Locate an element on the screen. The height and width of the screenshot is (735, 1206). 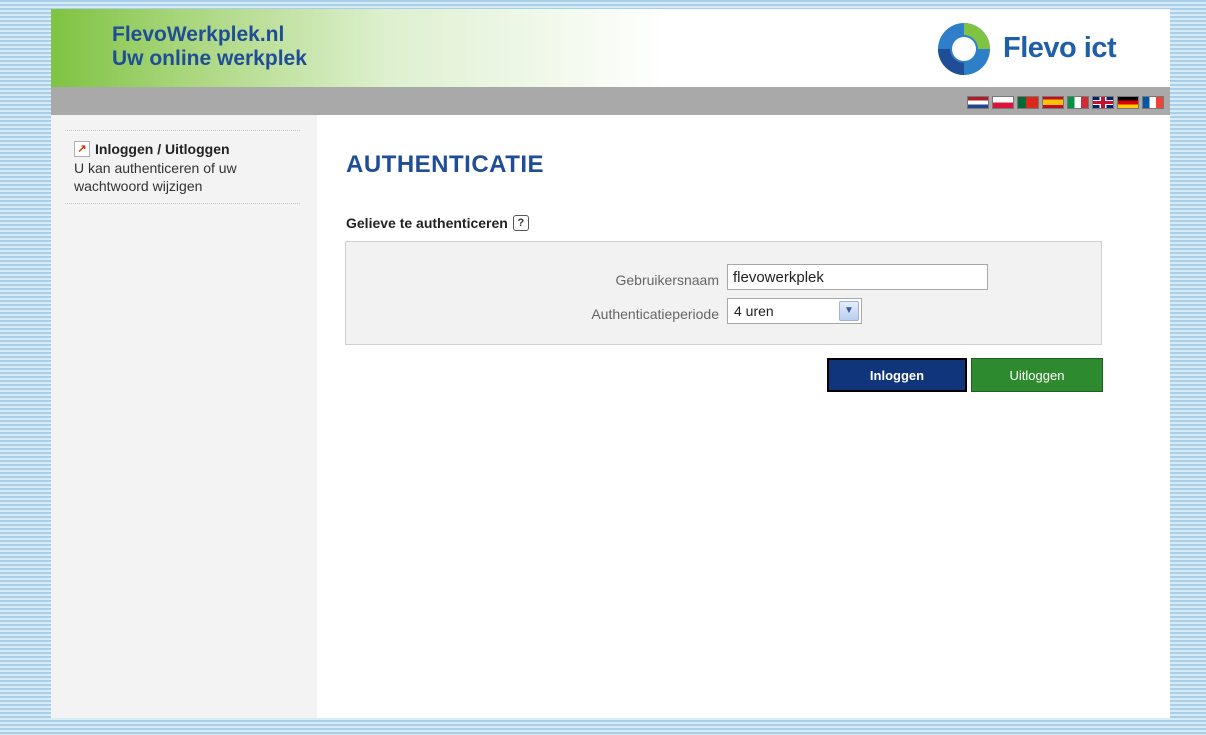
language-flags is located at coordinates (1065, 102).